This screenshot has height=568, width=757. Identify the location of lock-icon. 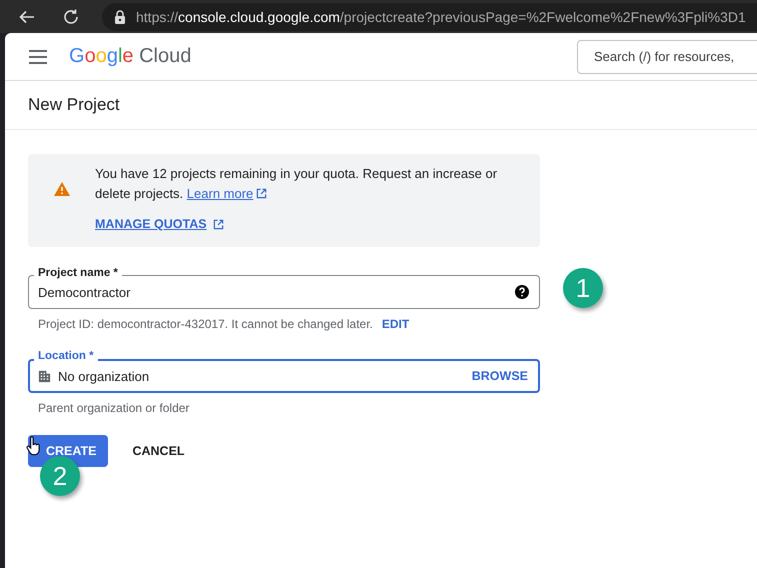
(120, 17).